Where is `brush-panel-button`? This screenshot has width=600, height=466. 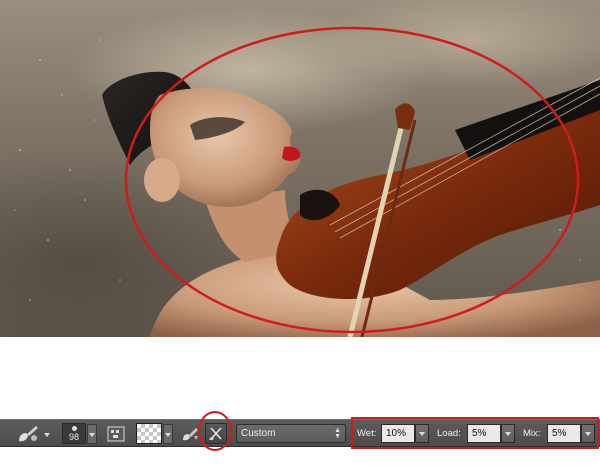
brush-panel-button is located at coordinates (116, 434).